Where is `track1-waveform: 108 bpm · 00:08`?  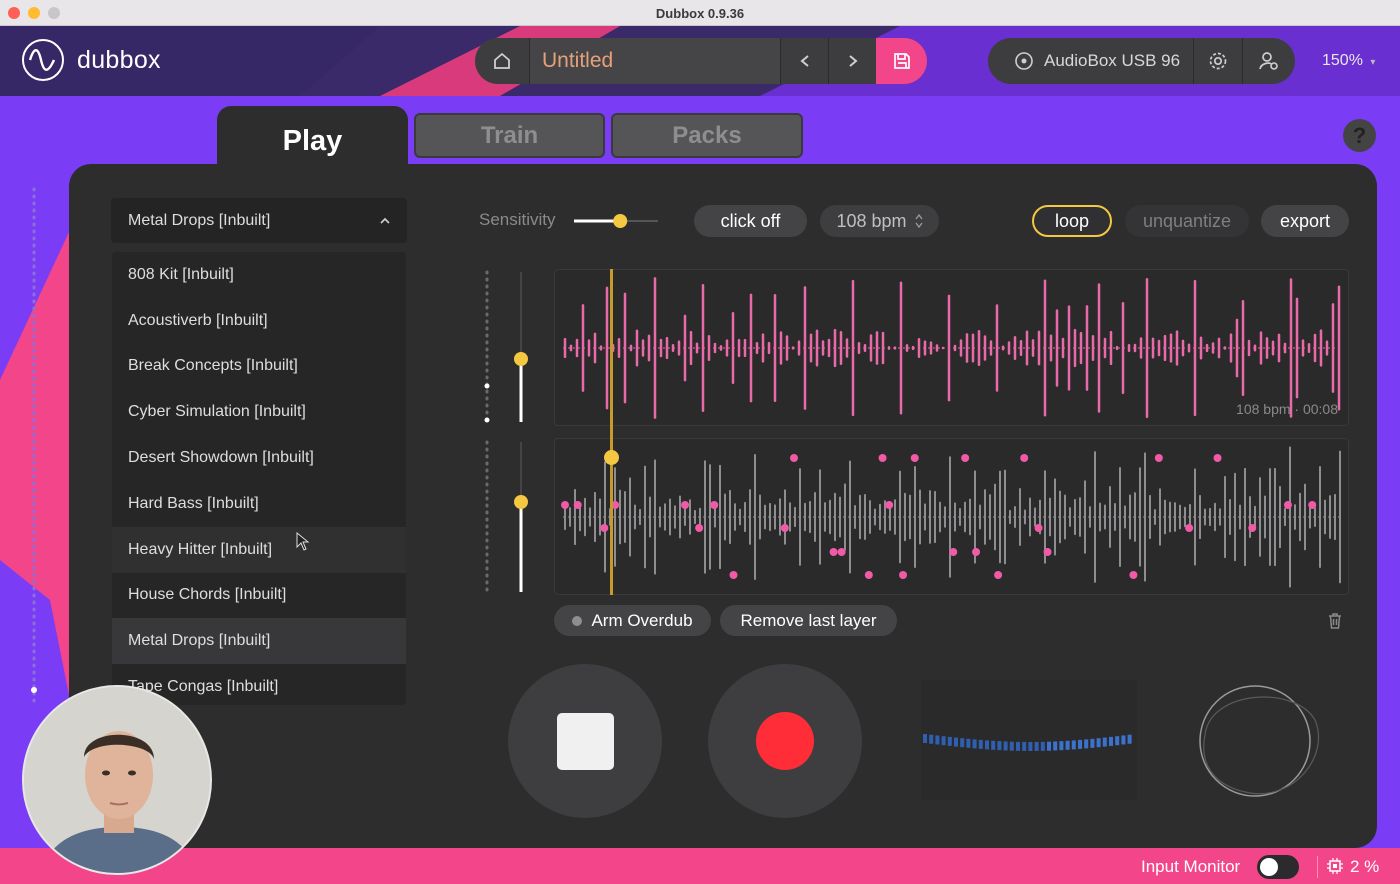
track1-waveform: 108 bpm · 00:08 is located at coordinates (951, 347).